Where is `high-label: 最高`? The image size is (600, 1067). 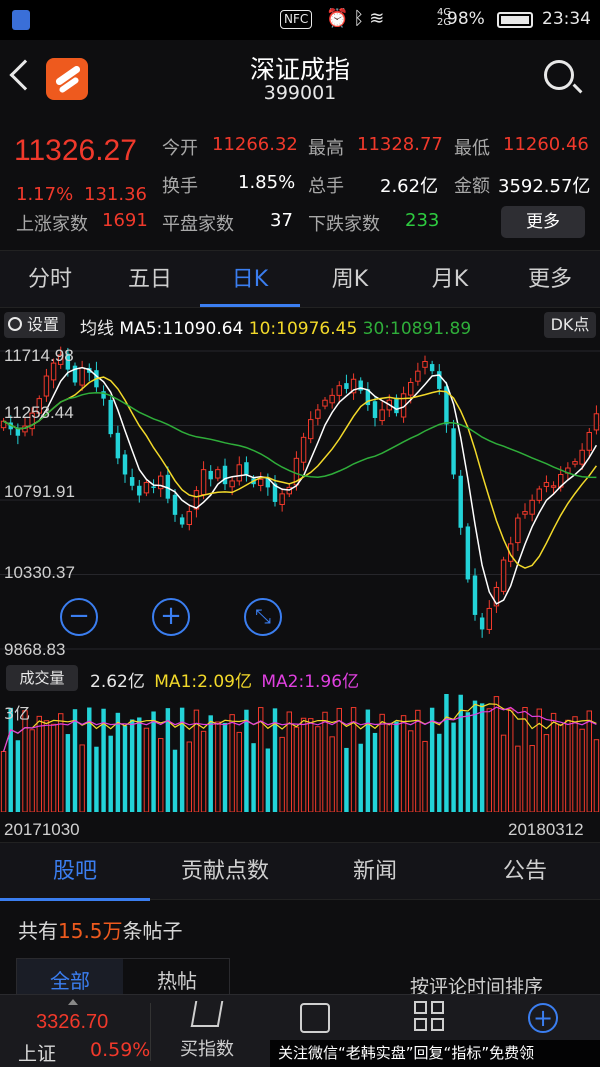 high-label: 最高 is located at coordinates (326, 148).